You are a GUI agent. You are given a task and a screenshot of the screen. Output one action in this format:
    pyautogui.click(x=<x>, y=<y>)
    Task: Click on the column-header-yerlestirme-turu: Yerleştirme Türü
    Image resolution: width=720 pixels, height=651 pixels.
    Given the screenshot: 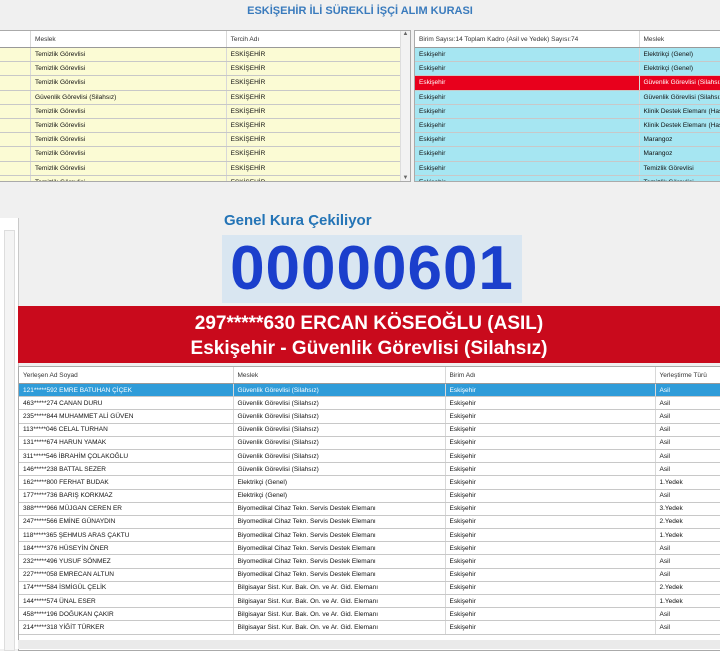 What is the action you would take?
    pyautogui.click(x=687, y=375)
    